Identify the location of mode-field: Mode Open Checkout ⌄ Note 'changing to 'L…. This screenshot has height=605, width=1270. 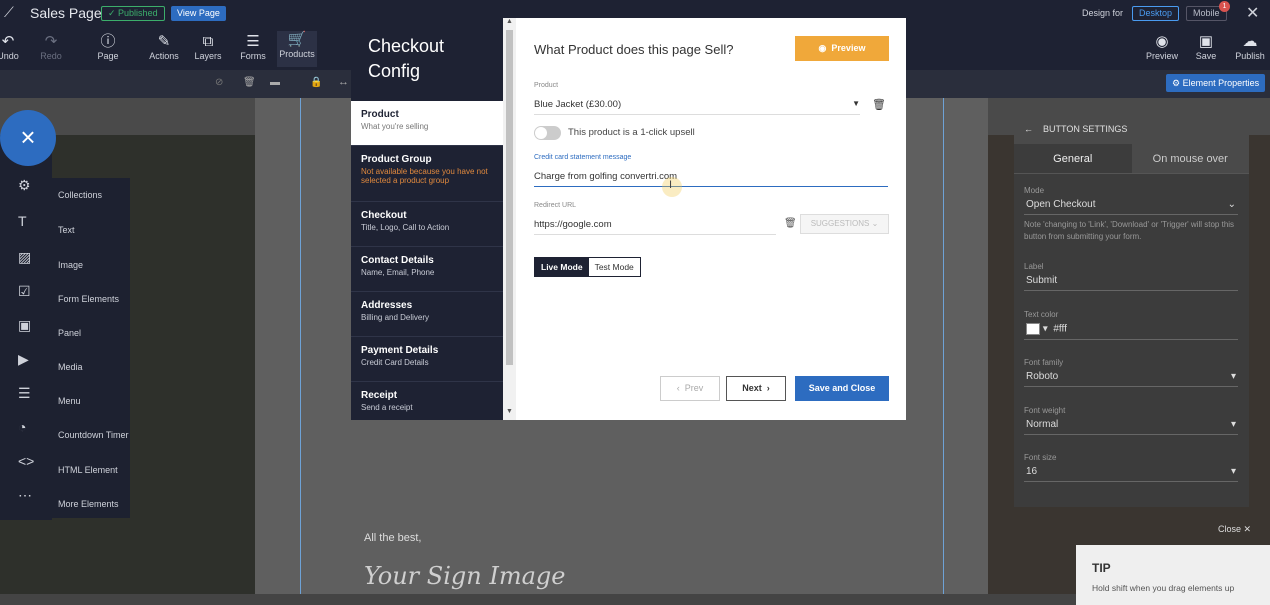
(1131, 214).